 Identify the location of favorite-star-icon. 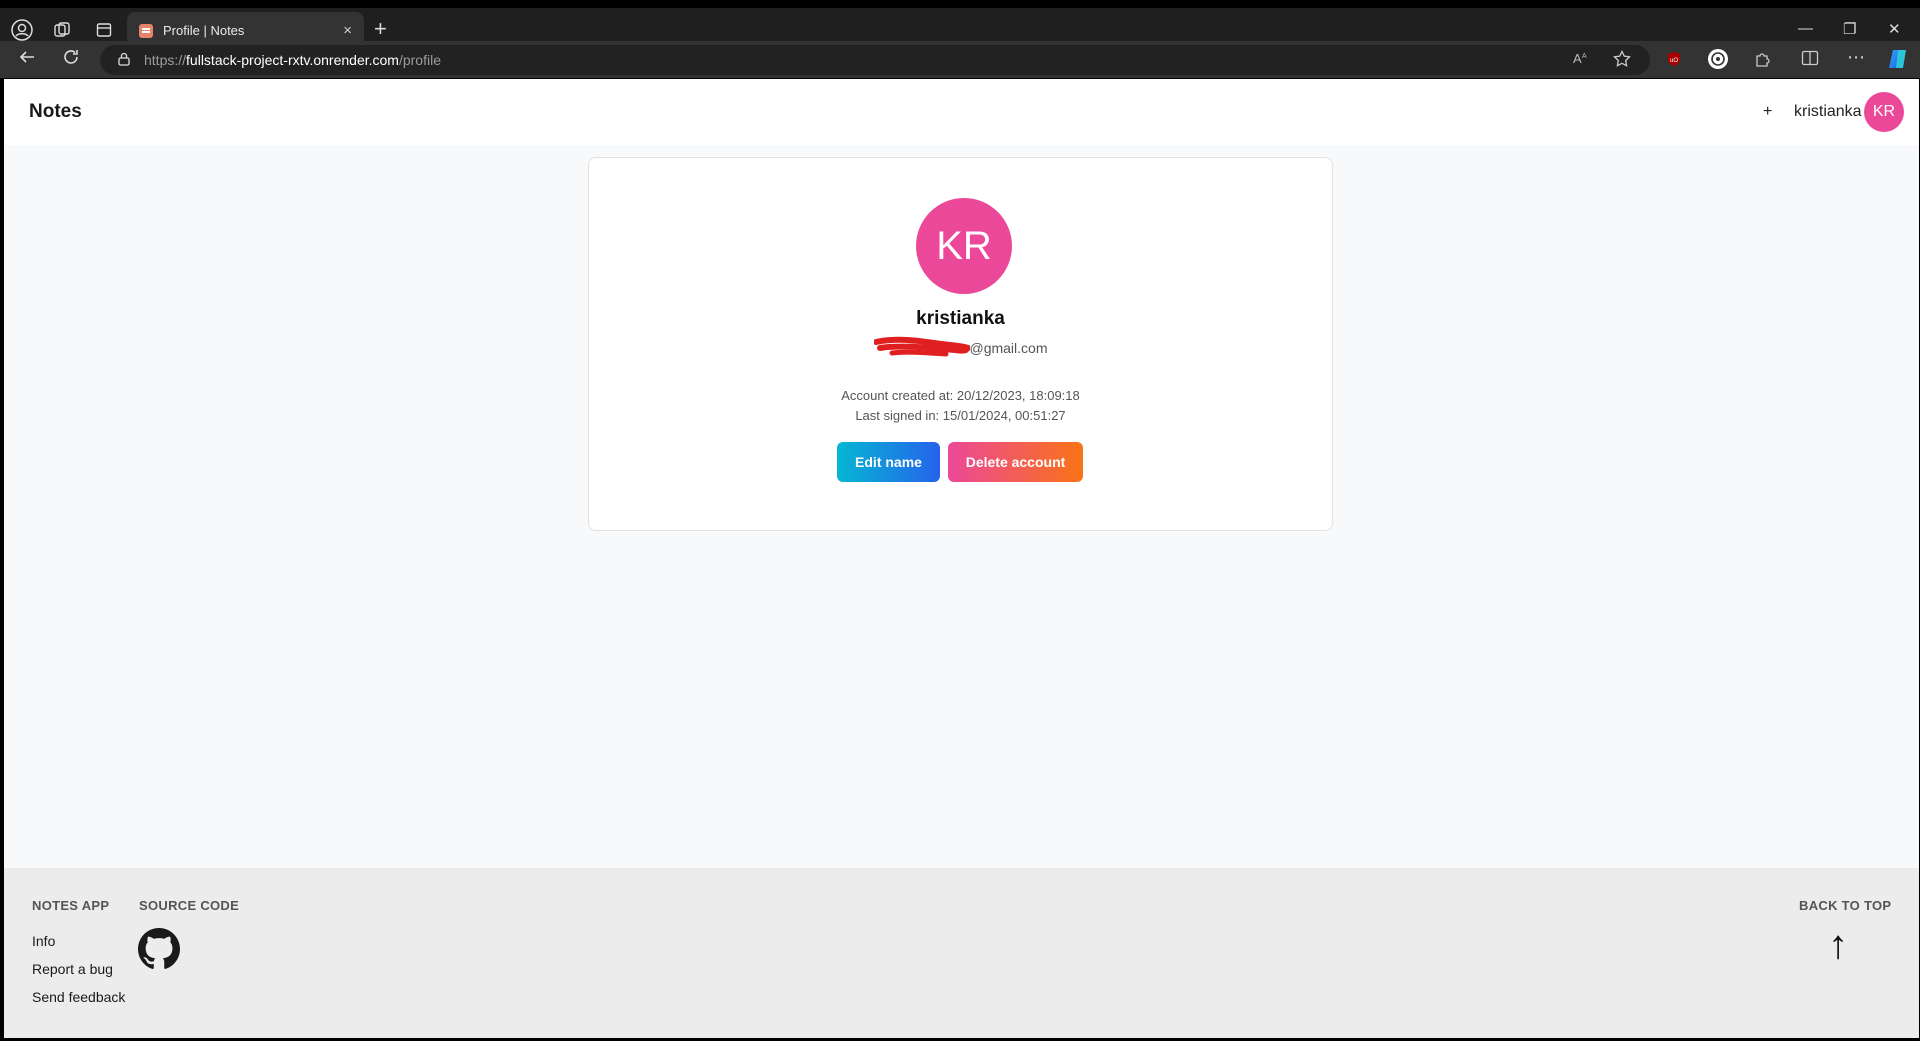
(1622, 61).